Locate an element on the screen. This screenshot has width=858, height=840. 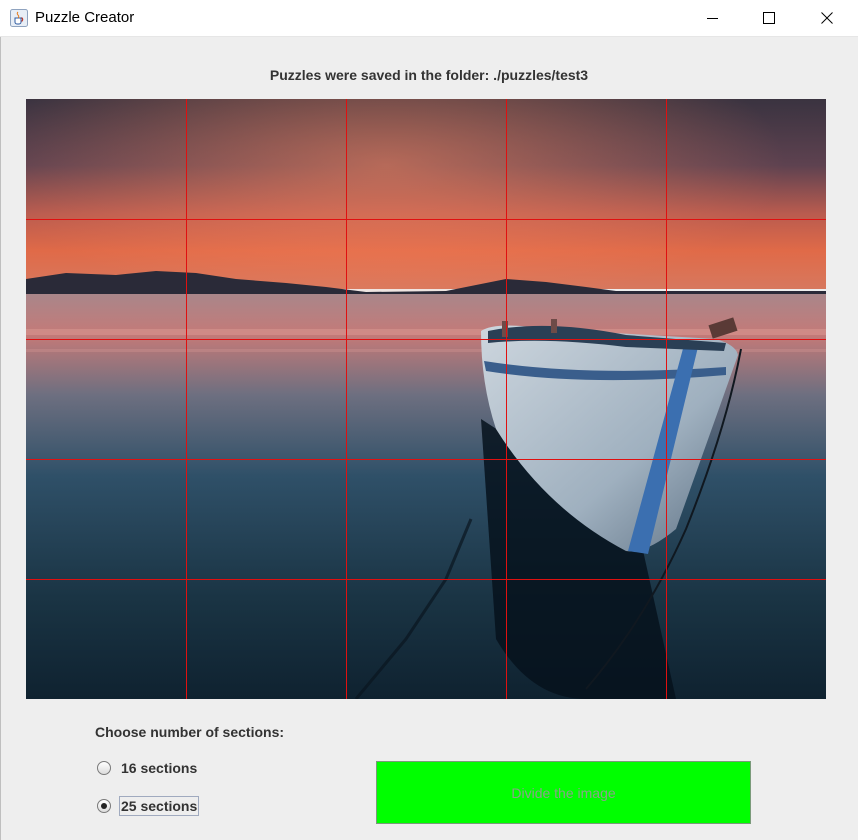
close-icon is located at coordinates (827, 18).